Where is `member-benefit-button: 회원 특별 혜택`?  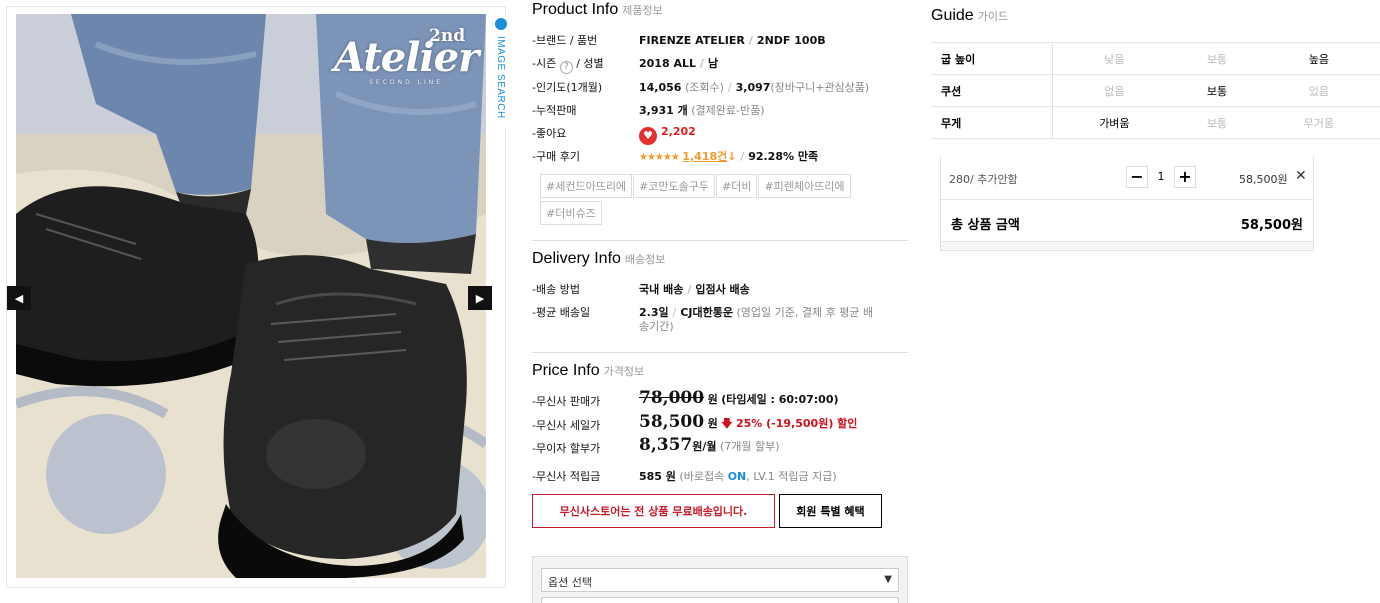
member-benefit-button: 회원 특별 혜택 is located at coordinates (830, 511).